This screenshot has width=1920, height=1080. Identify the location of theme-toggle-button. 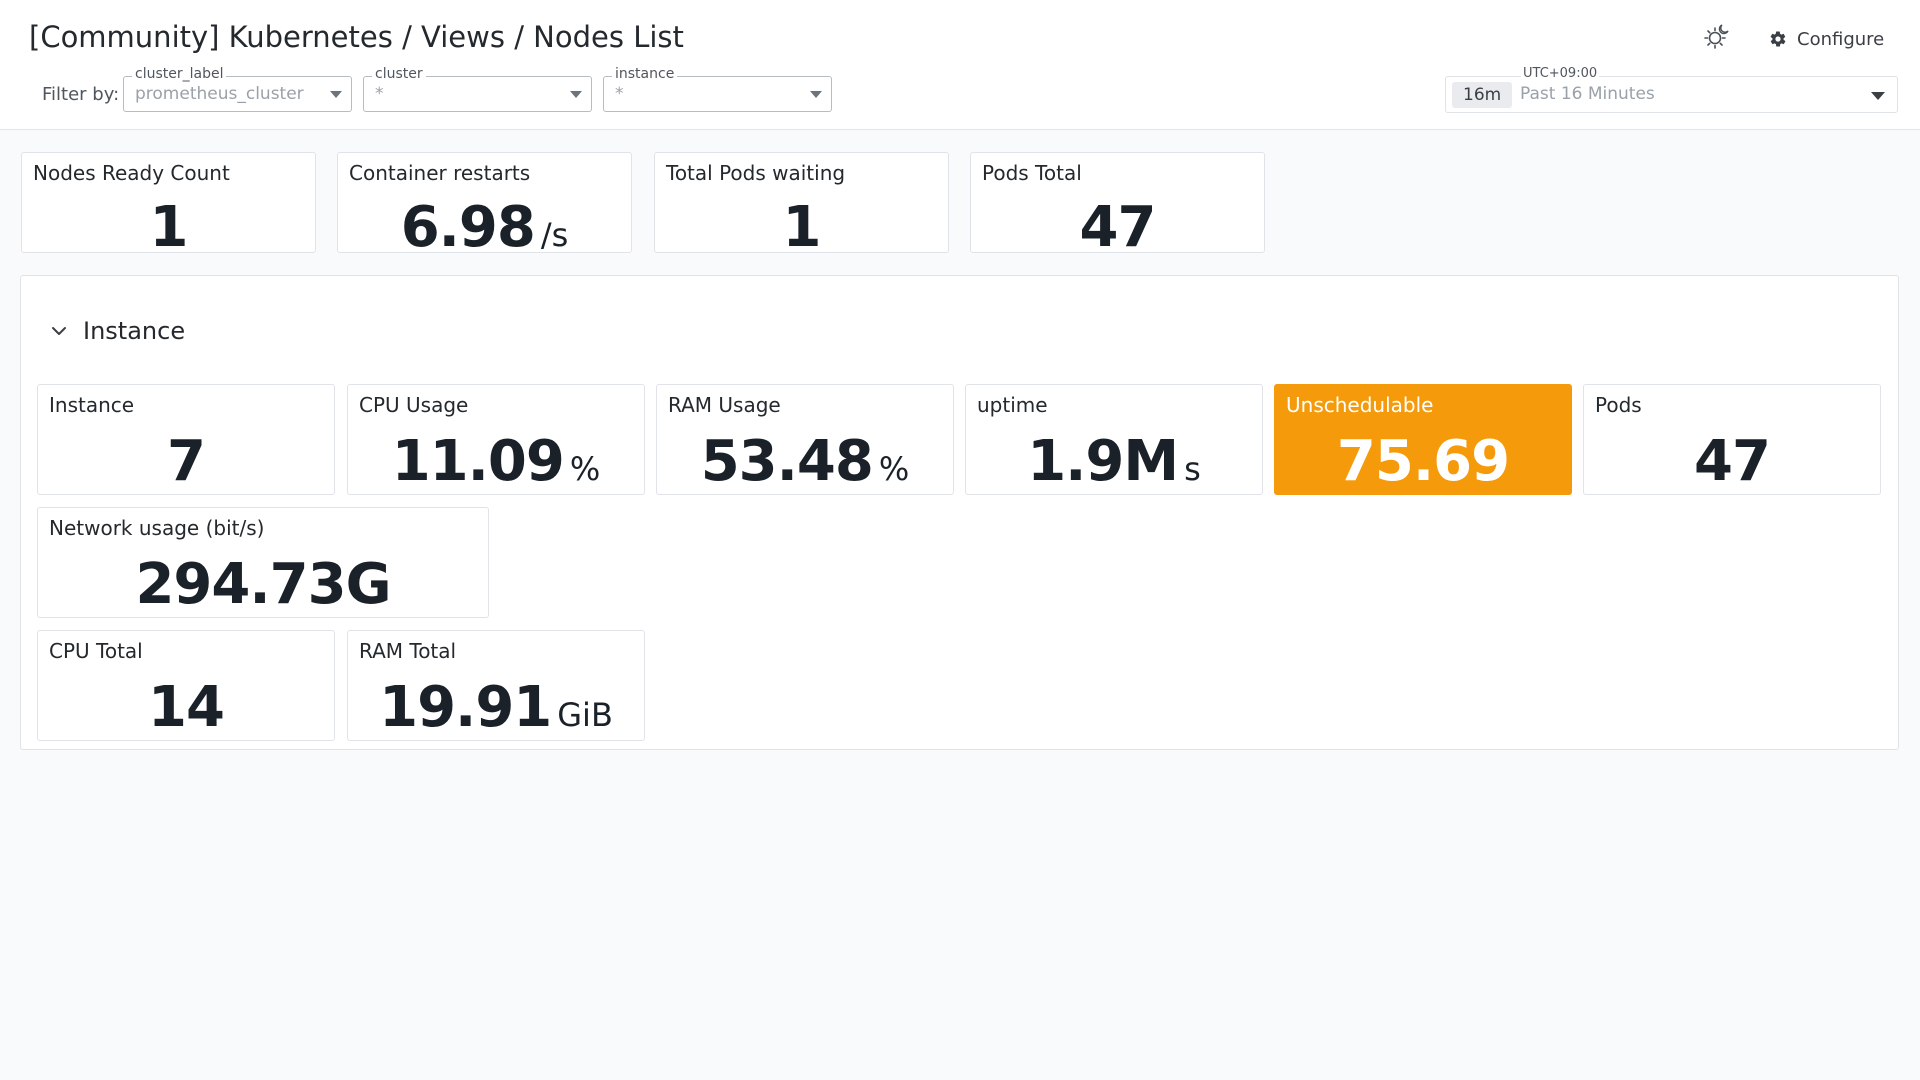
(1716, 37).